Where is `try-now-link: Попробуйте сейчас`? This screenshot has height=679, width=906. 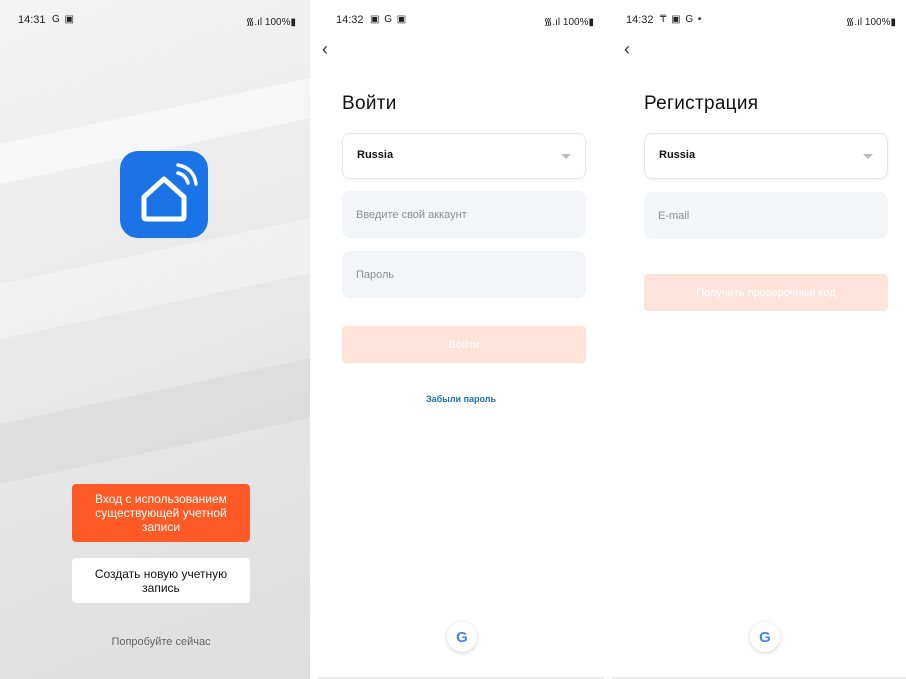
try-now-link: Попробуйте сейчас is located at coordinates (161, 642).